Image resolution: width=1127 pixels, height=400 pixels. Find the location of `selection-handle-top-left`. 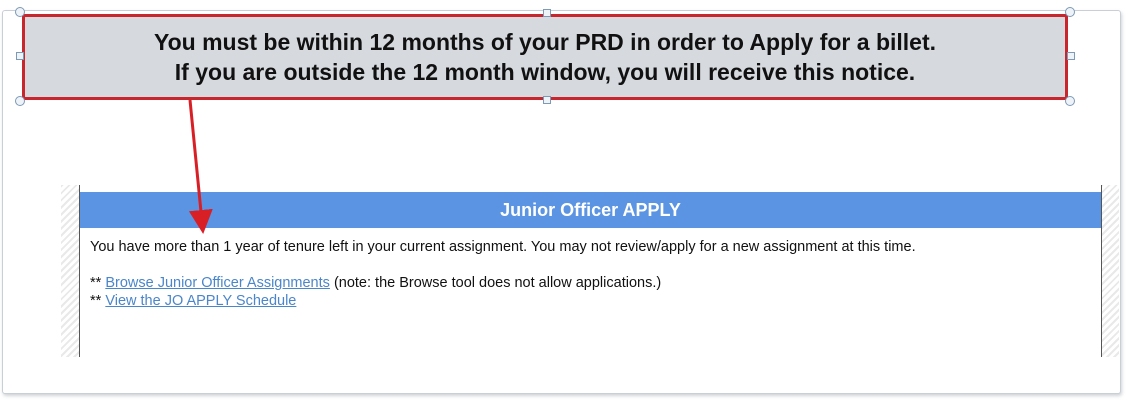

selection-handle-top-left is located at coordinates (20, 12).